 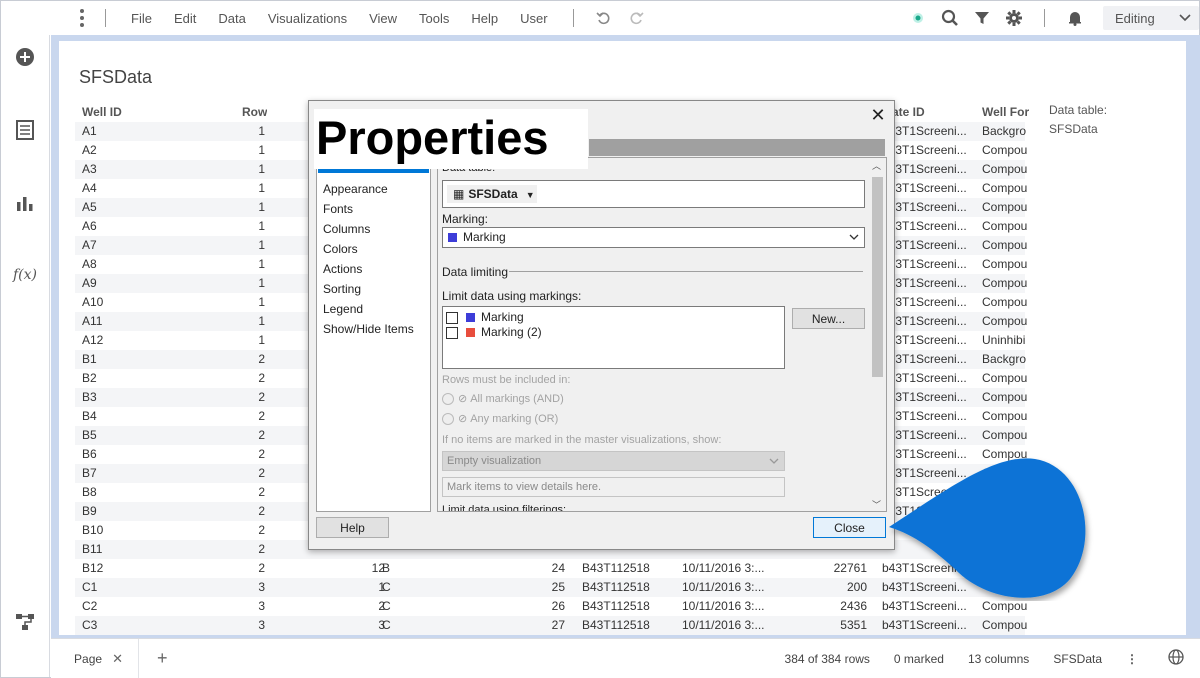 What do you see at coordinates (93, 530) in the screenshot?
I see `table-cell: B10` at bounding box center [93, 530].